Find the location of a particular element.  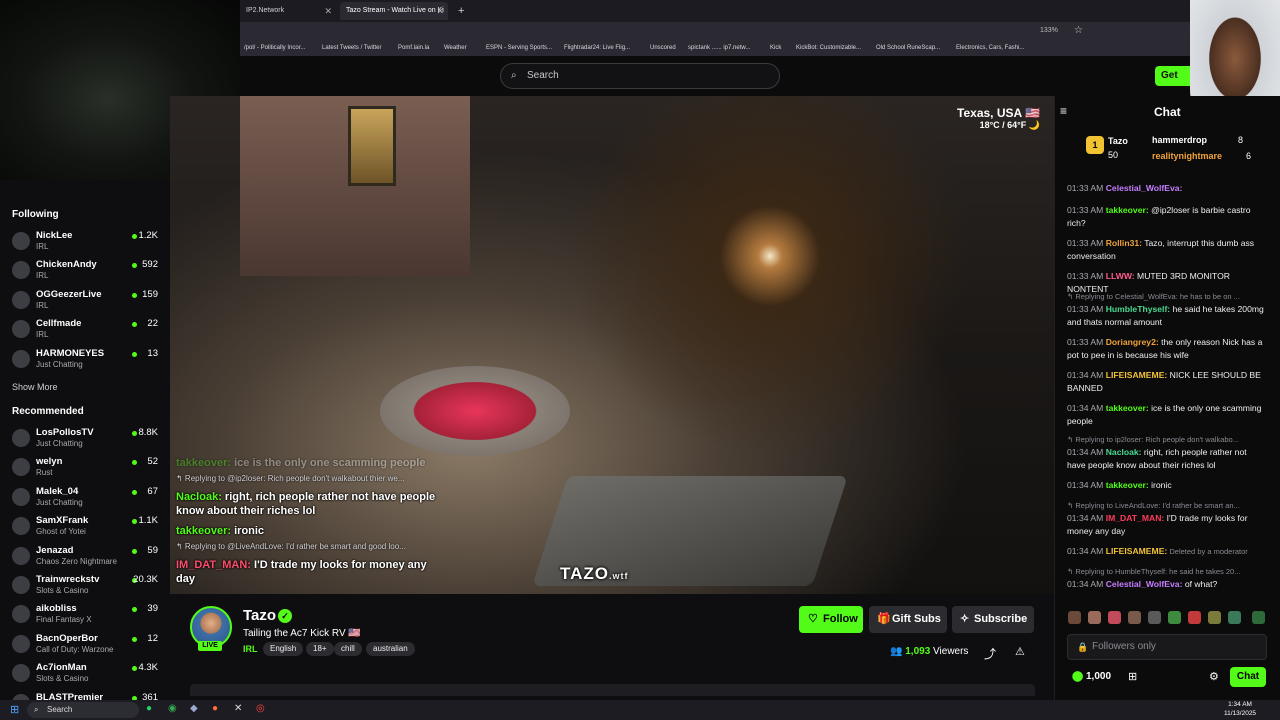

channel-name: Tazo is located at coordinates (259, 615).